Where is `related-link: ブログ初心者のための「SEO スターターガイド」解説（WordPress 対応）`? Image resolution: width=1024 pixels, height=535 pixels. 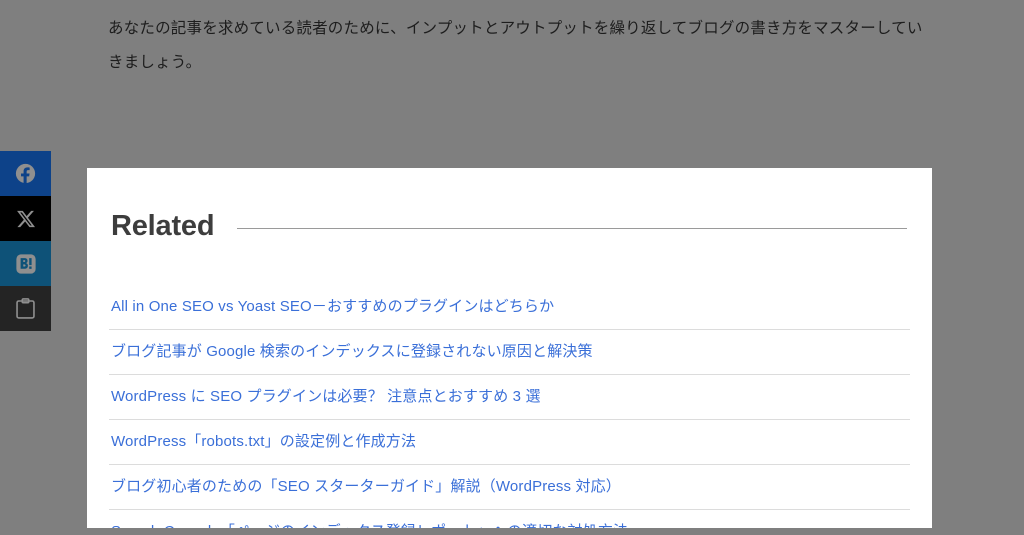 related-link: ブログ初心者のための「SEO スターターガイド」解説（WordPress 対応） is located at coordinates (509, 487).